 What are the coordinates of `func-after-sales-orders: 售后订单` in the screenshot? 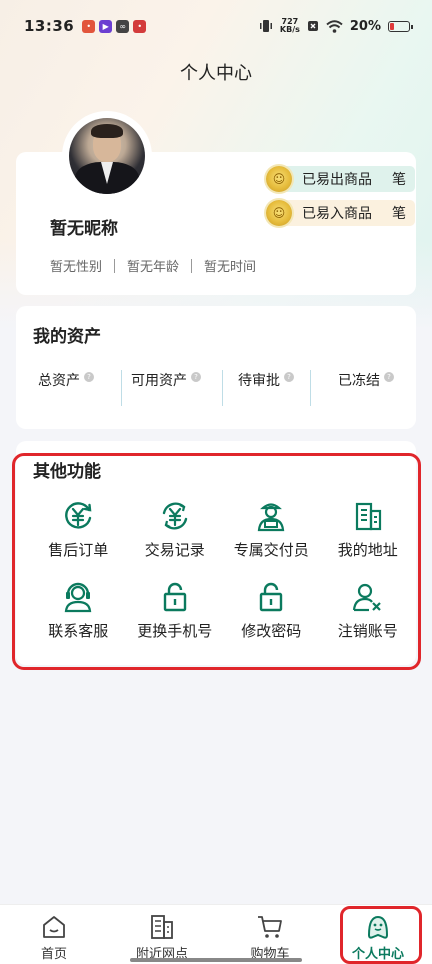 It's located at (78, 529).